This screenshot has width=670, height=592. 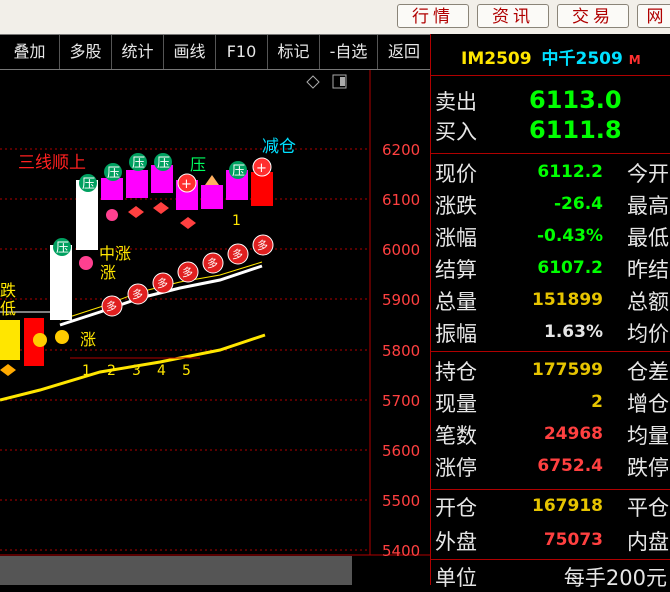 What do you see at coordinates (456, 468) in the screenshot?
I see `quote-row-label: 涨停` at bounding box center [456, 468].